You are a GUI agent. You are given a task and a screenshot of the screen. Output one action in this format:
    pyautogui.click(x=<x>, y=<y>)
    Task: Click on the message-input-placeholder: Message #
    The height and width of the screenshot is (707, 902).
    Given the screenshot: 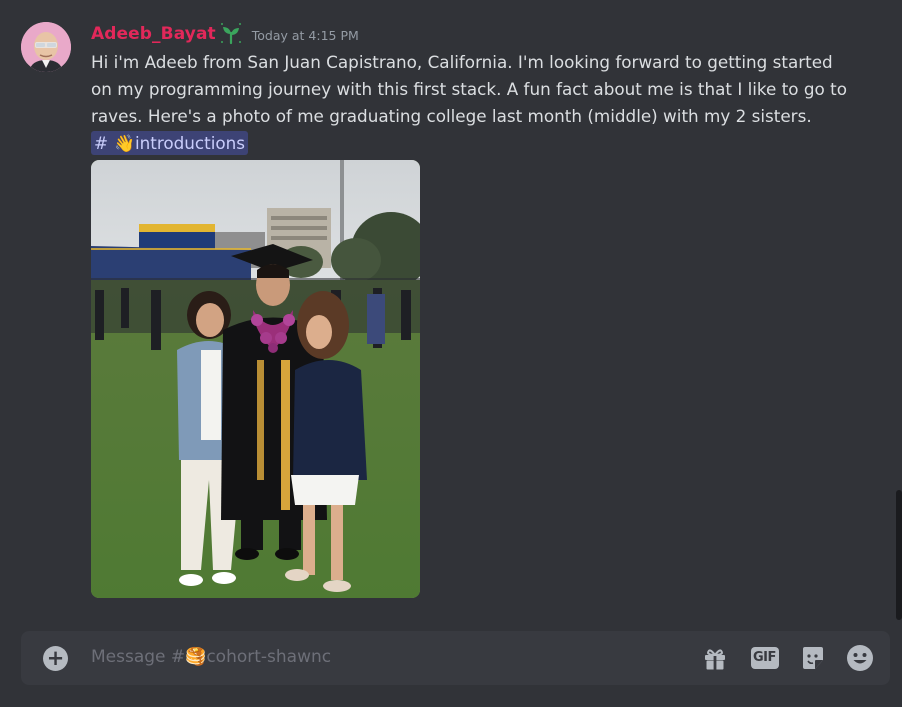 What is the action you would take?
    pyautogui.click(x=138, y=657)
    